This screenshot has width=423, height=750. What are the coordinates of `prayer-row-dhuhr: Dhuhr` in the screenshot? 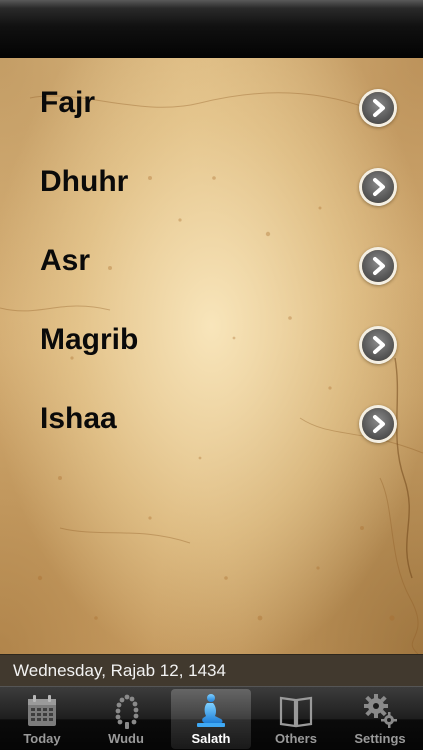 It's located at (211, 176).